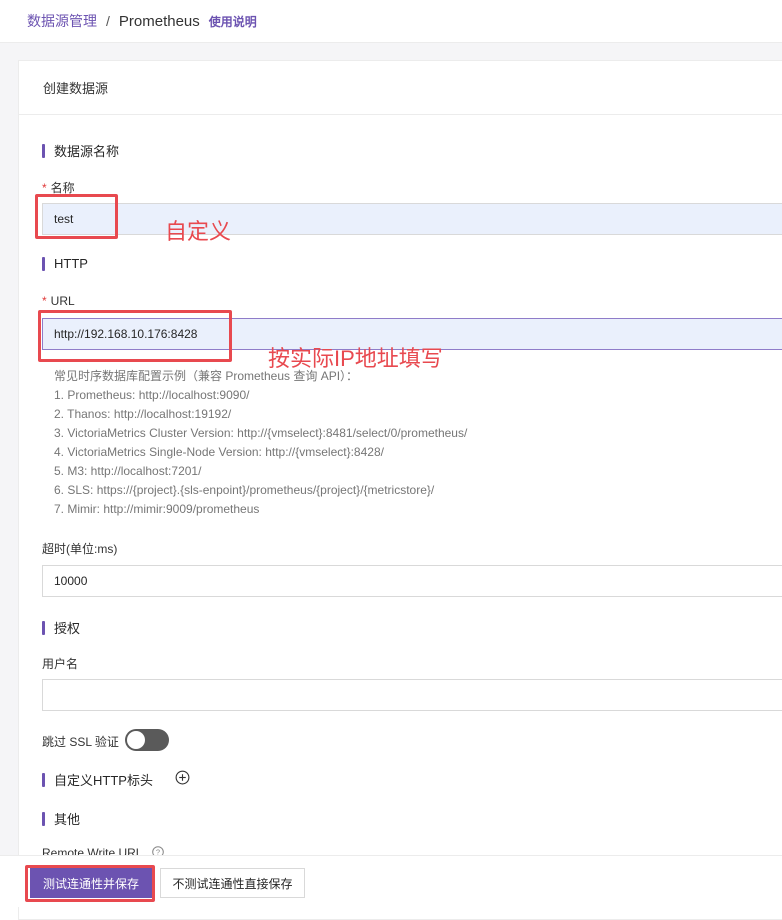  What do you see at coordinates (80, 549) in the screenshot?
I see `timeout-field-label: 超时(单位:ms)` at bounding box center [80, 549].